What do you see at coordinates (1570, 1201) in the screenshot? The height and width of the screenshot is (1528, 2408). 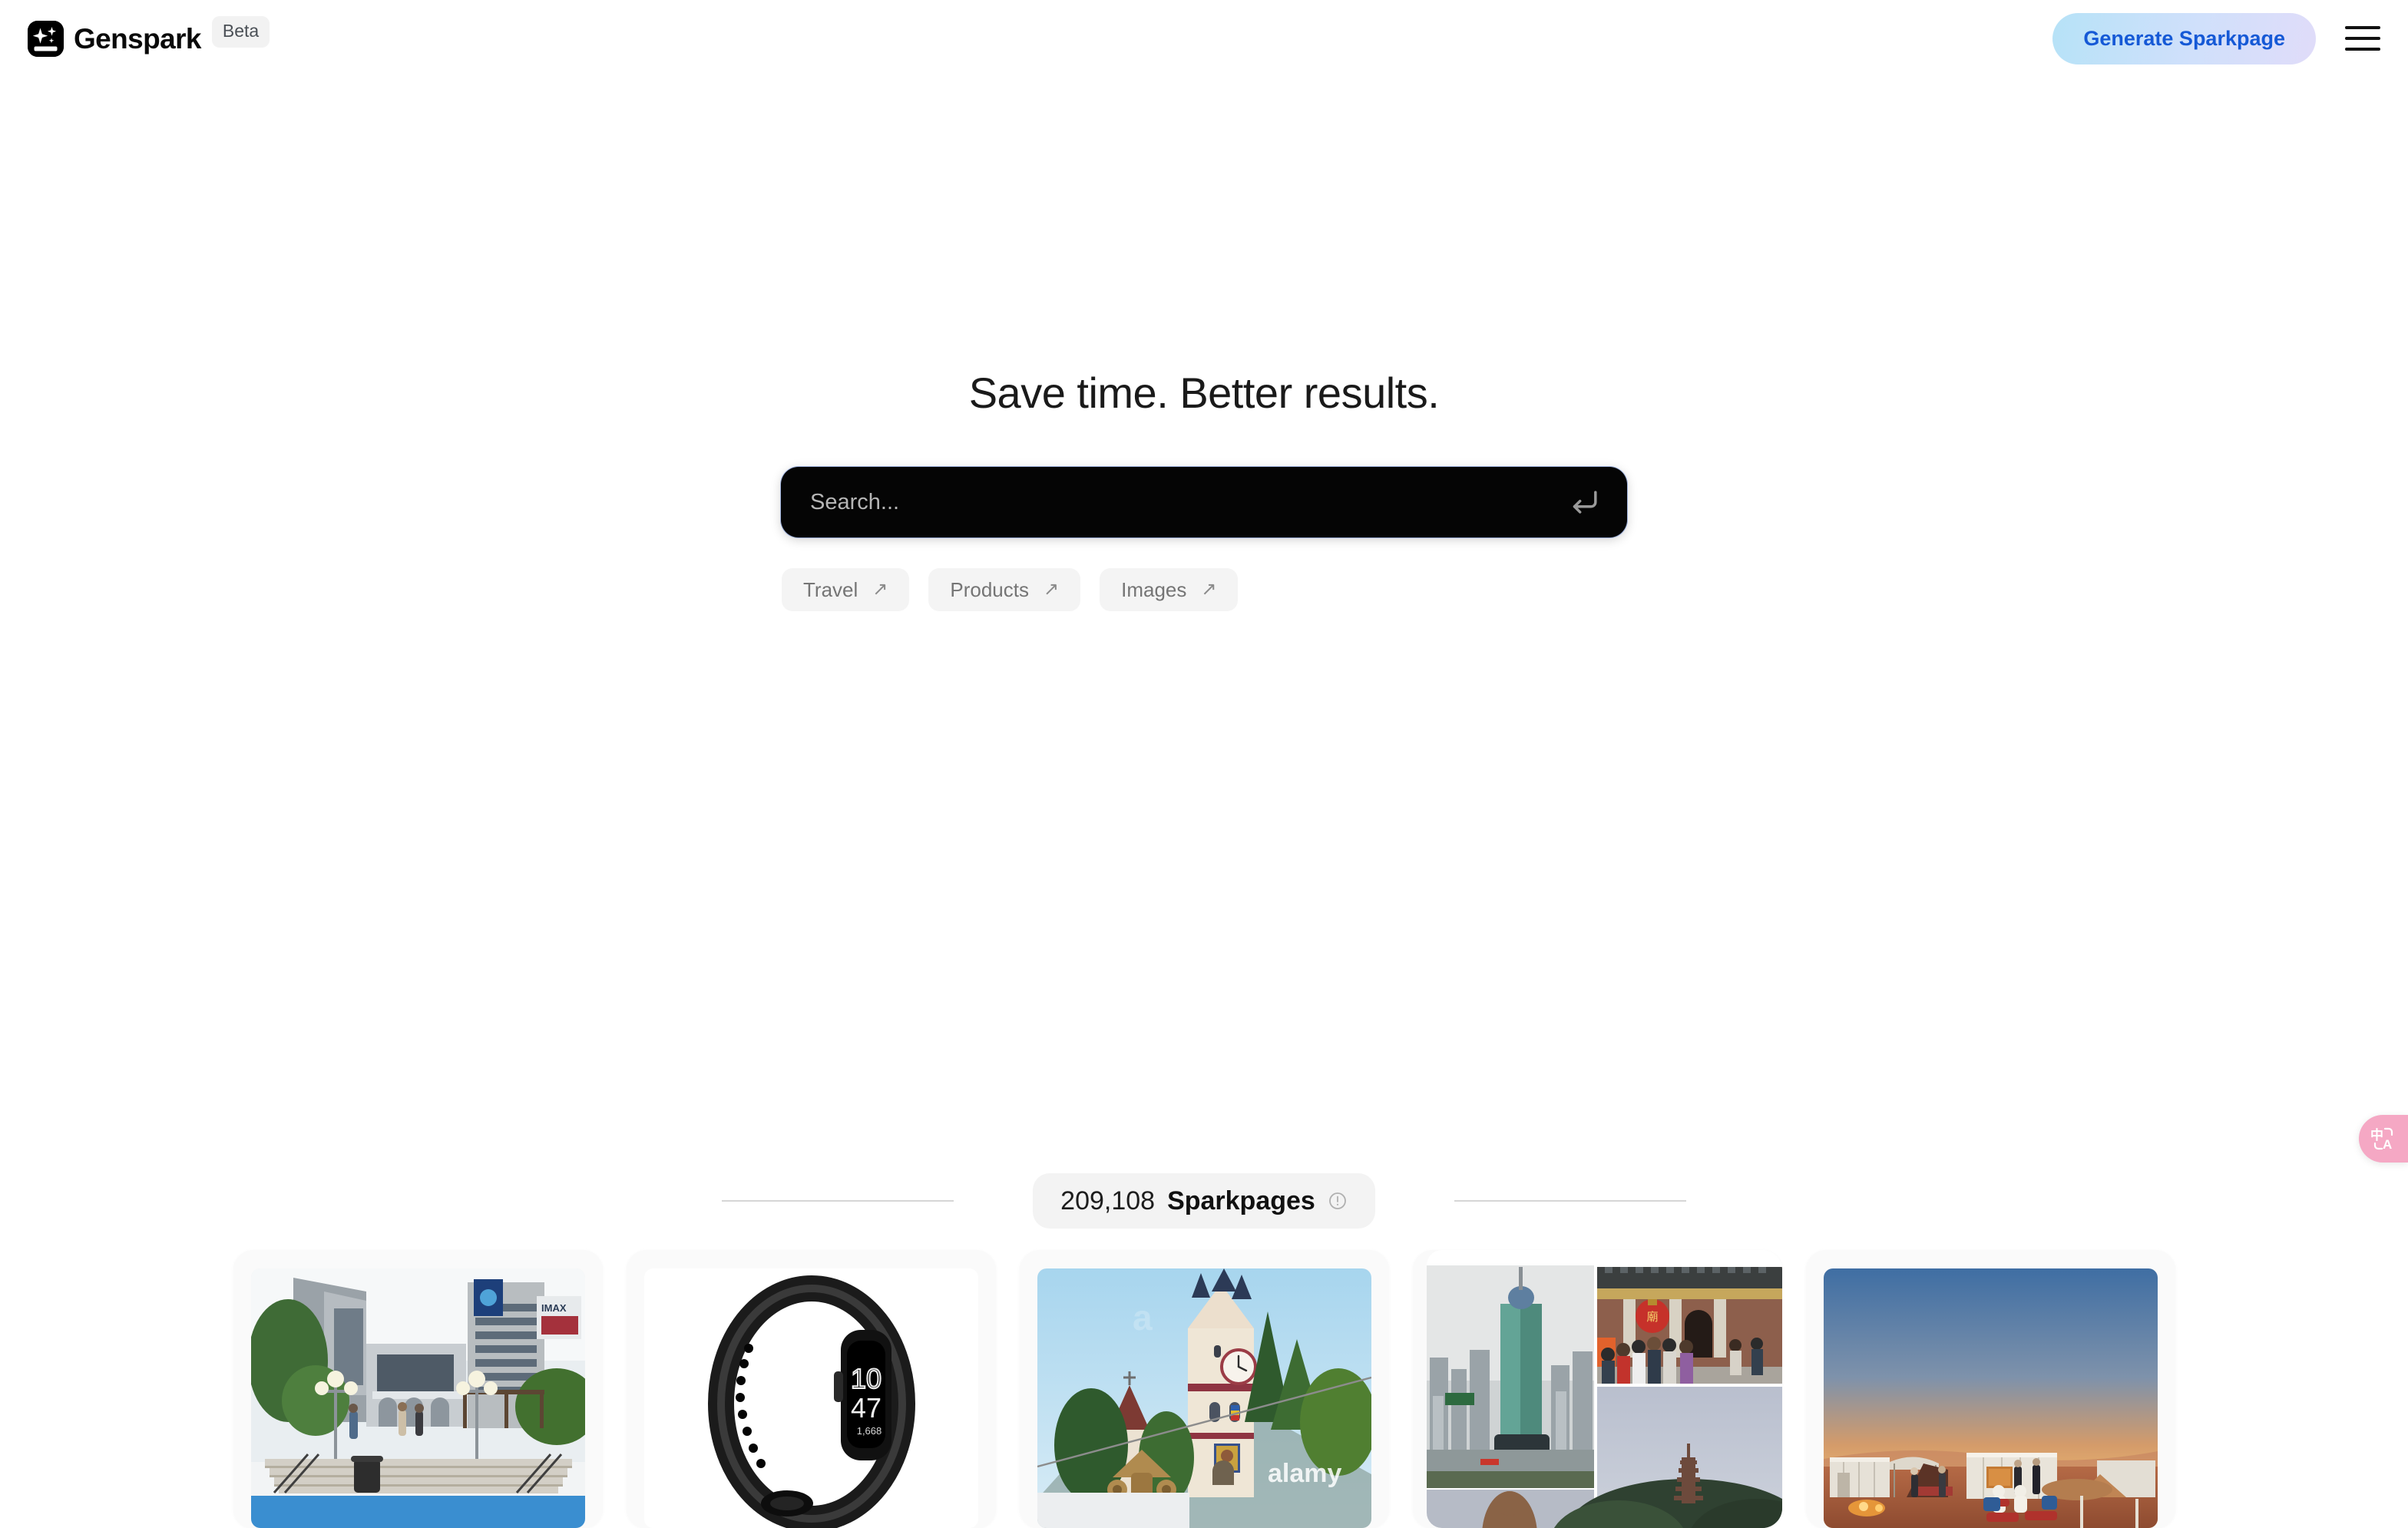 I see `divider-right` at bounding box center [1570, 1201].